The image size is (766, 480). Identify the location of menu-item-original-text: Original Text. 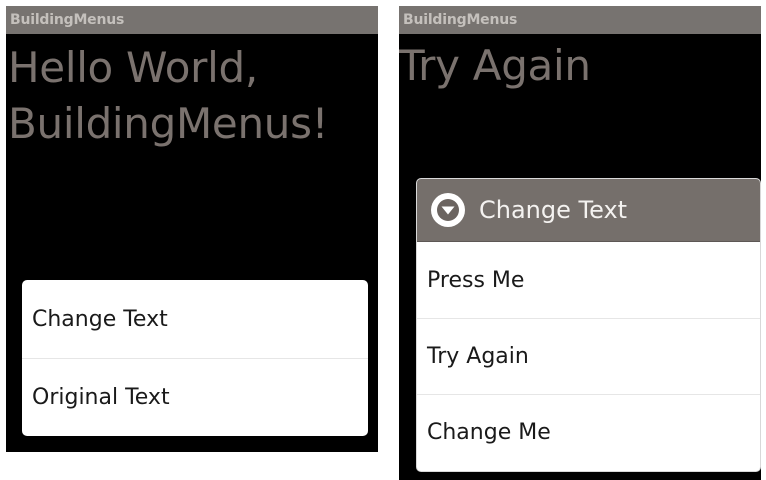
(195, 397).